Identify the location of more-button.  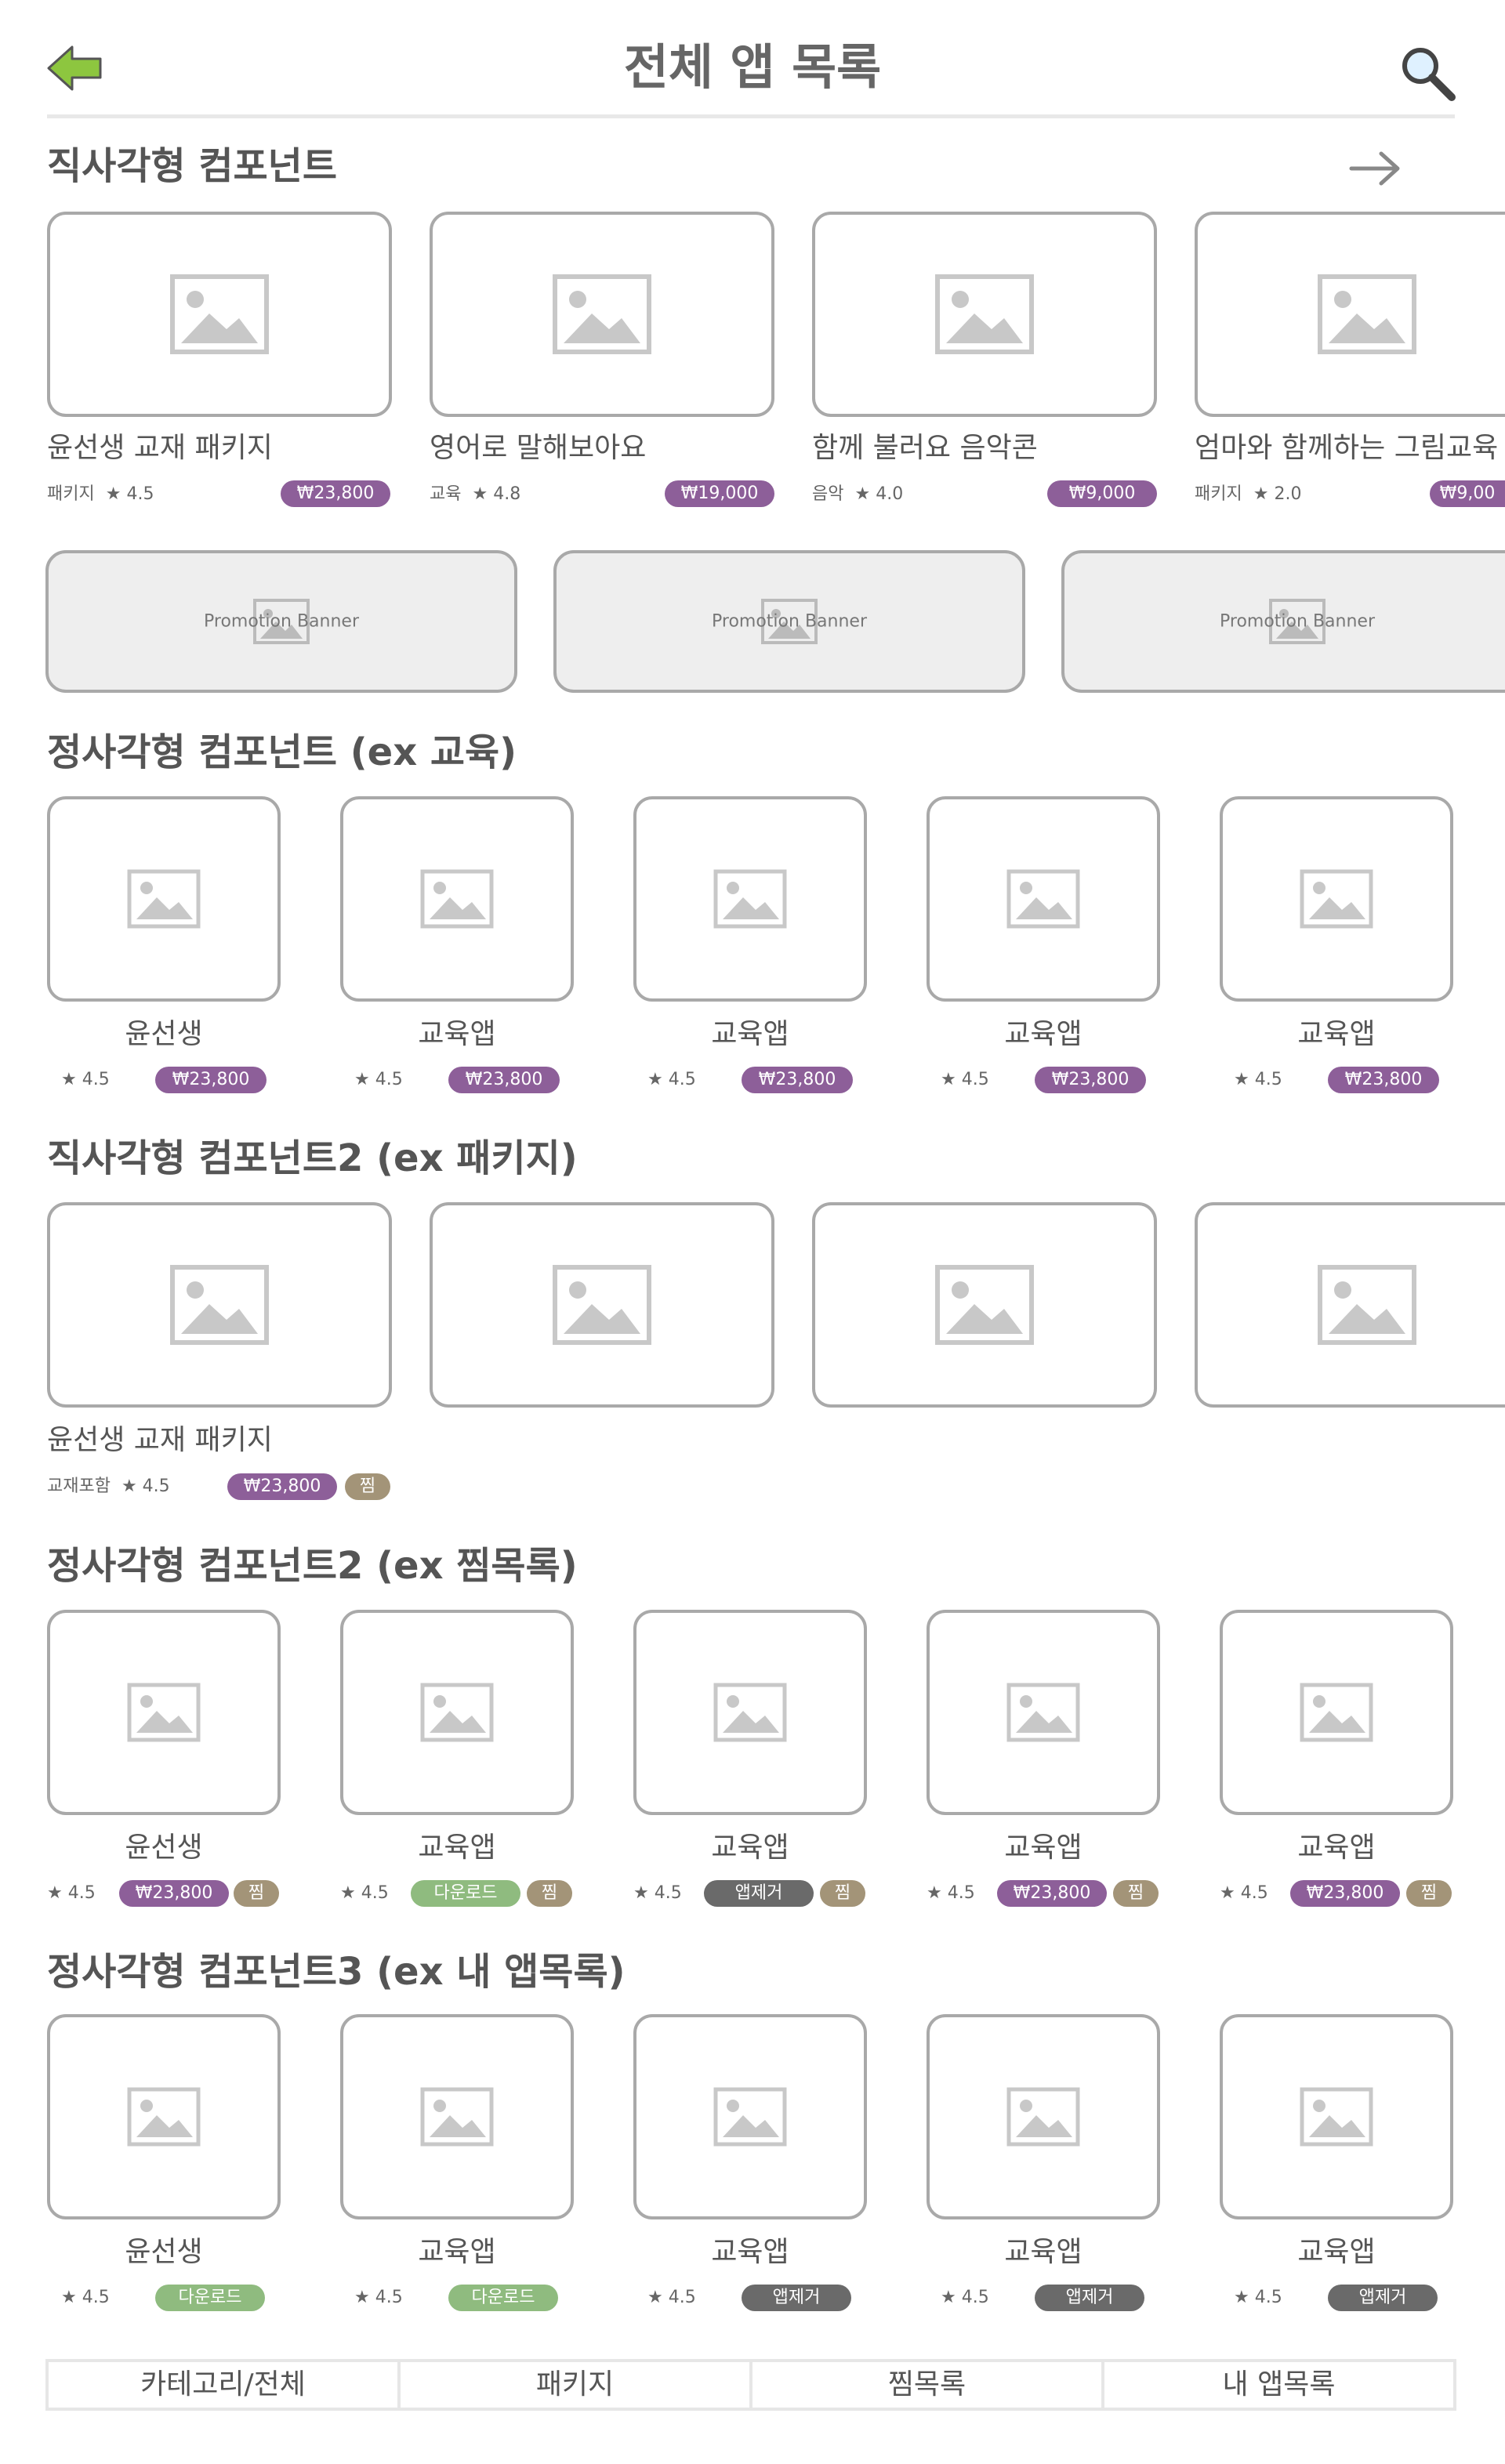
(1375, 168).